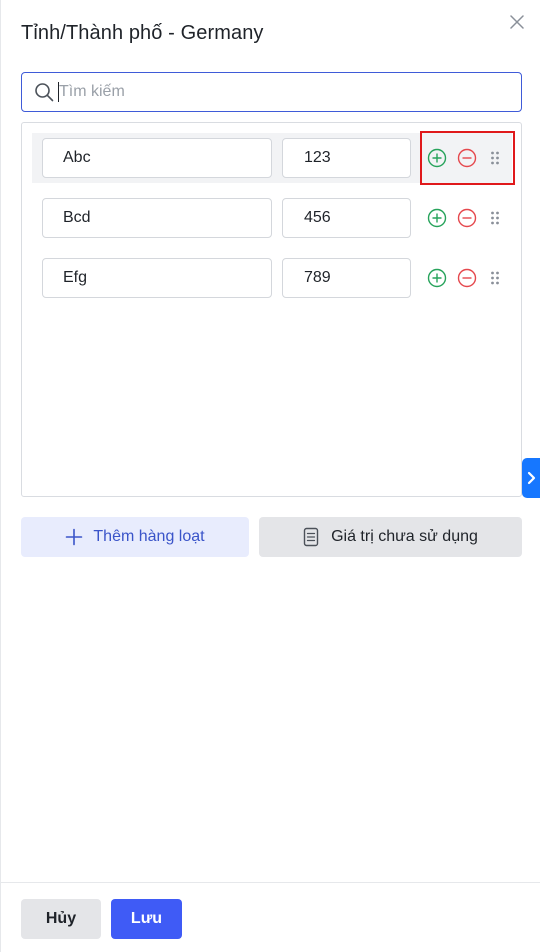 The height and width of the screenshot is (952, 540). I want to click on item-name-field: Efg, so click(157, 278).